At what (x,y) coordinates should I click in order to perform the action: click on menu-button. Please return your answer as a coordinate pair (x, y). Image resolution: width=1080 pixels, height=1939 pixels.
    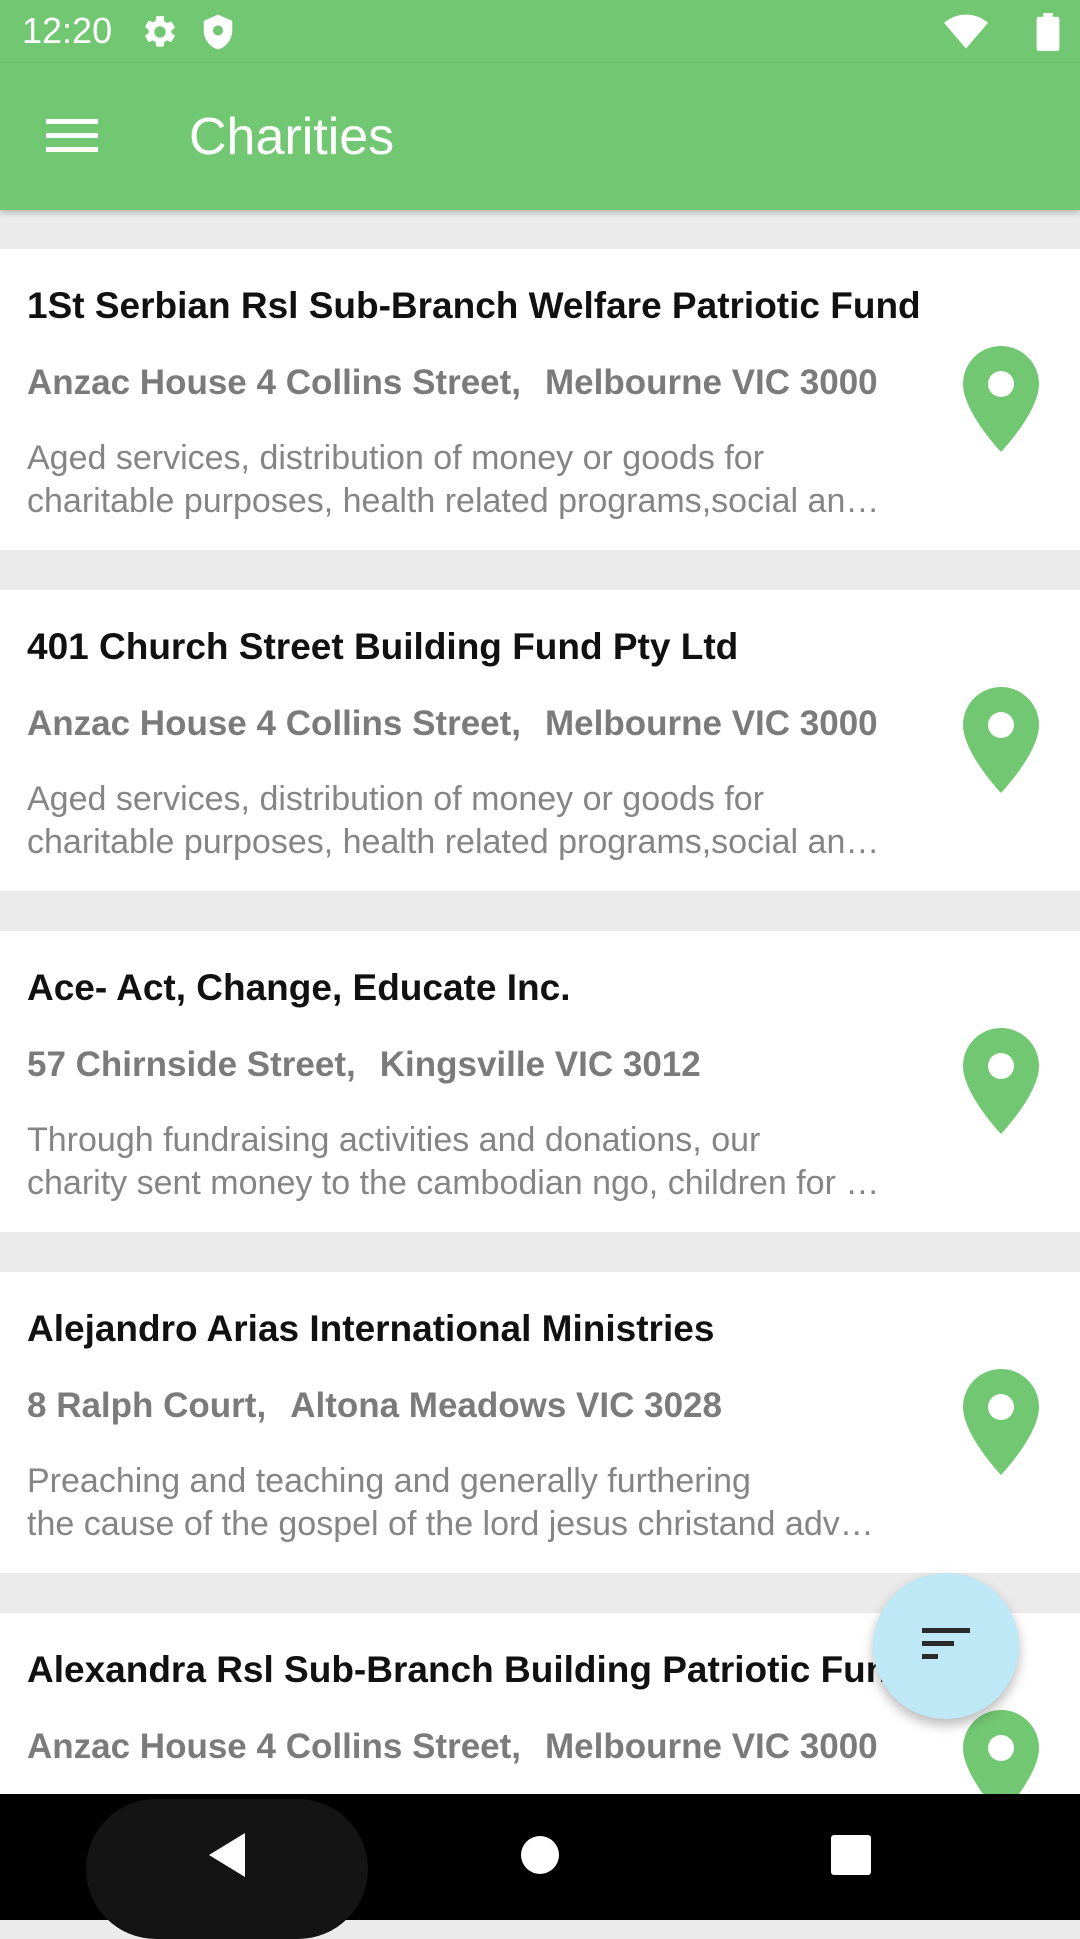
    Looking at the image, I should click on (72, 137).